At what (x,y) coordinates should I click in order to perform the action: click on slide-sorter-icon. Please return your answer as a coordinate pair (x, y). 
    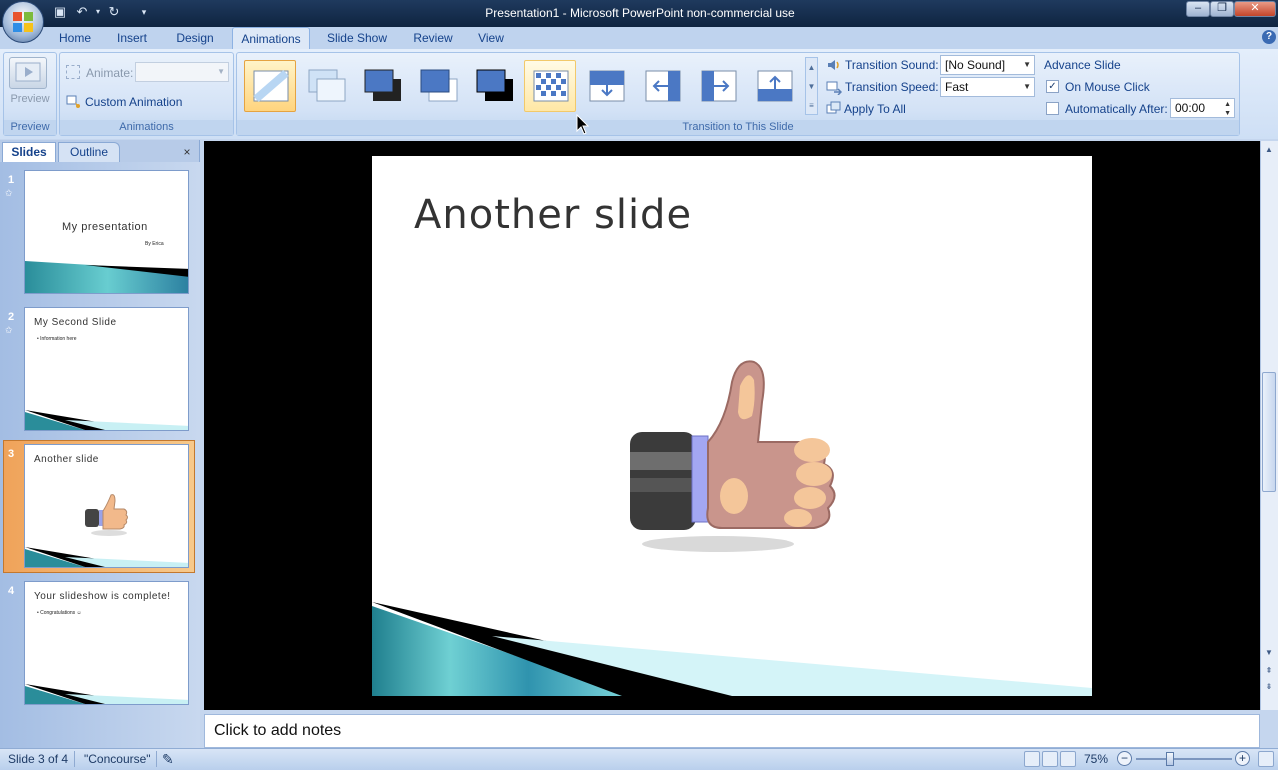
    Looking at the image, I should click on (1050, 759).